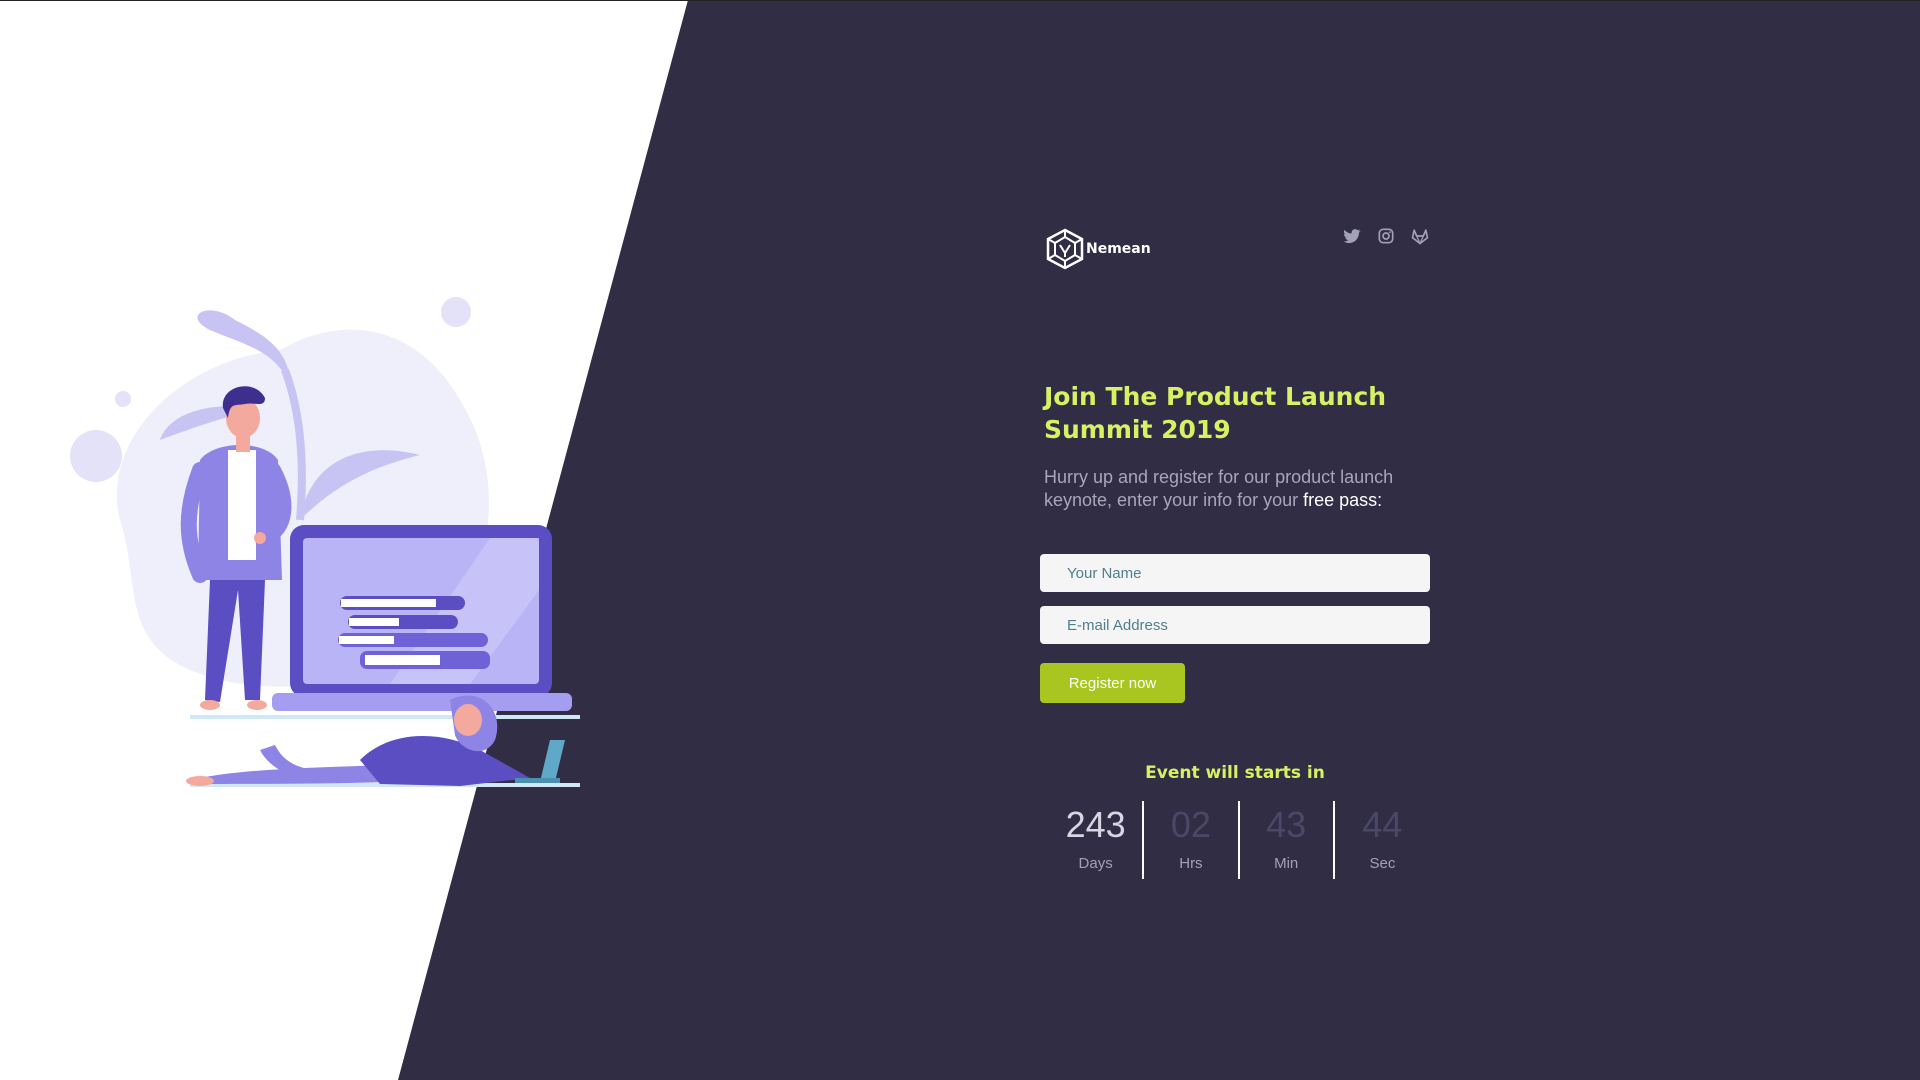 The image size is (1920, 1080). What do you see at coordinates (257, 705) in the screenshot?
I see `man-foot-right` at bounding box center [257, 705].